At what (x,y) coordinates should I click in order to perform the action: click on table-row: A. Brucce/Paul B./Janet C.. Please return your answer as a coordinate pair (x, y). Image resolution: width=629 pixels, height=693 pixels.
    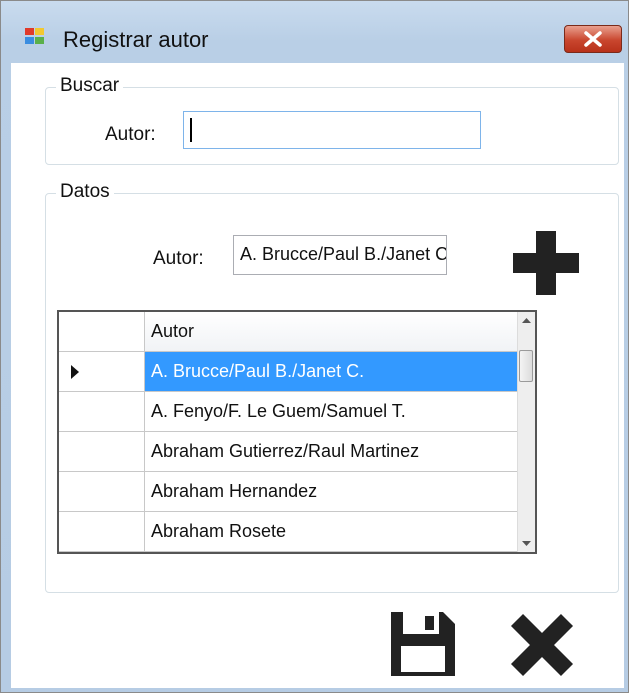
    Looking at the image, I should click on (289, 372).